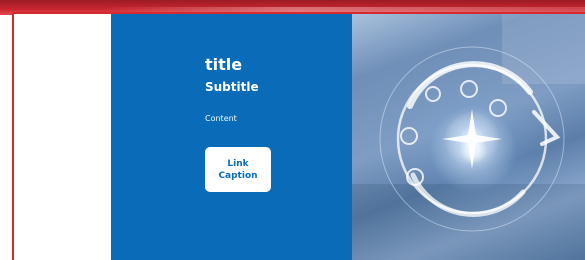 The image size is (585, 260). Describe the element at coordinates (433, 94) in the screenshot. I see `gauge-icon` at that location.